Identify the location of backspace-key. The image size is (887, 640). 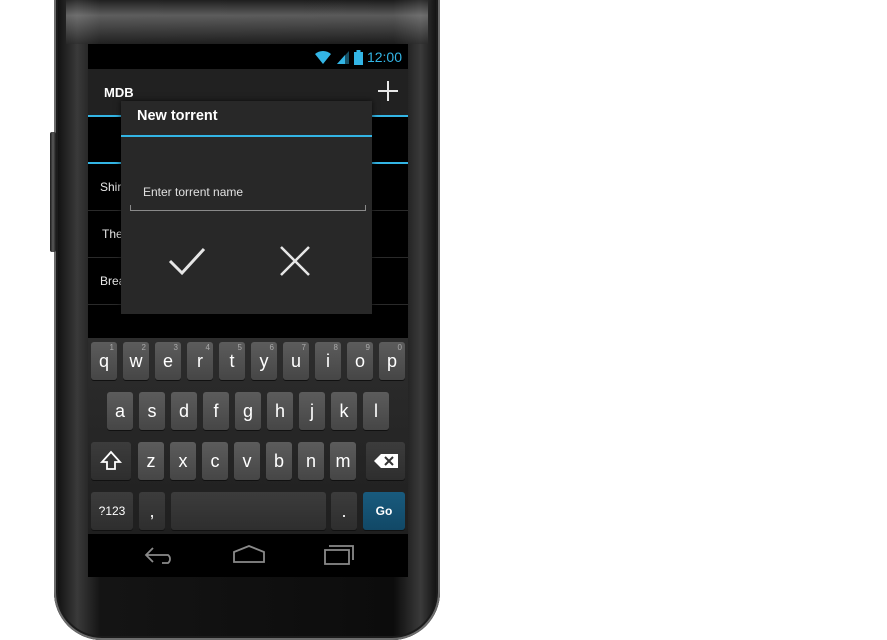
(385, 461).